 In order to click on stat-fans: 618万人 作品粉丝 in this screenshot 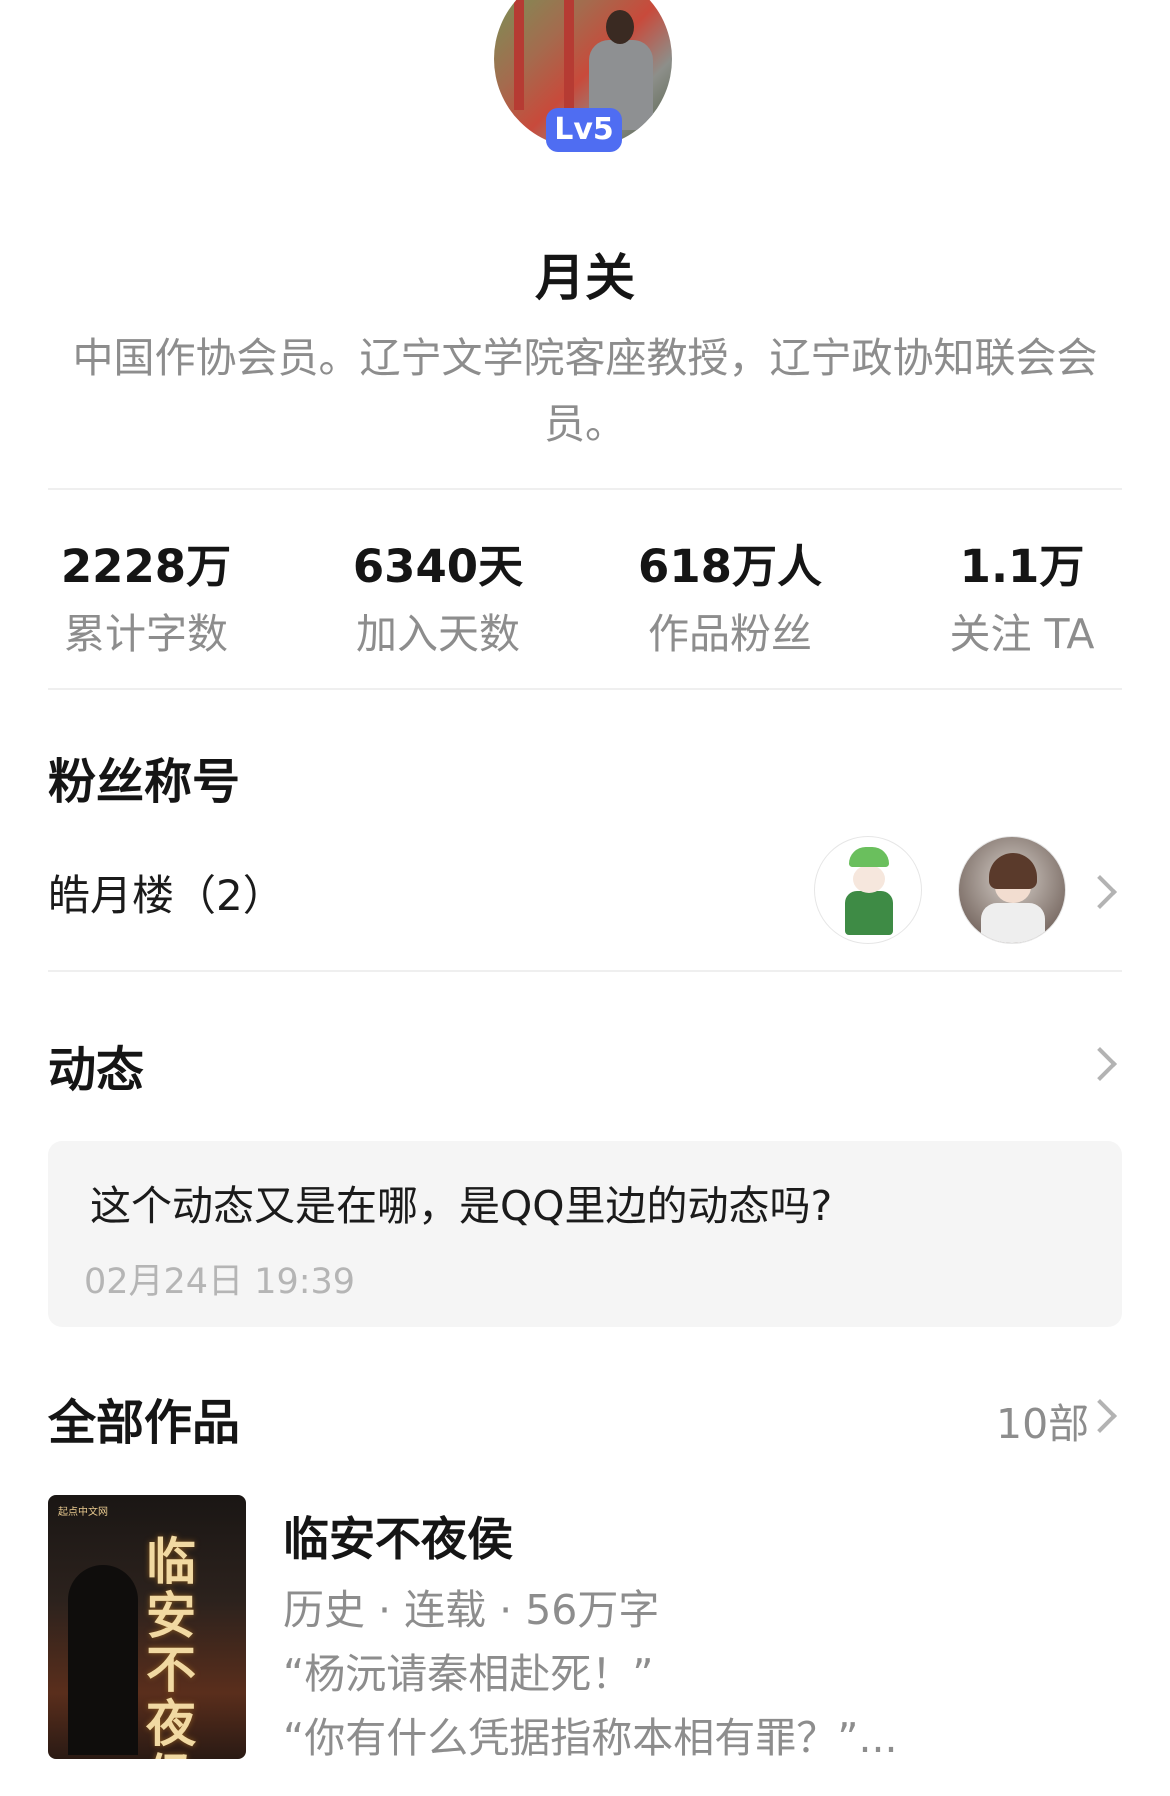, I will do `click(730, 595)`.